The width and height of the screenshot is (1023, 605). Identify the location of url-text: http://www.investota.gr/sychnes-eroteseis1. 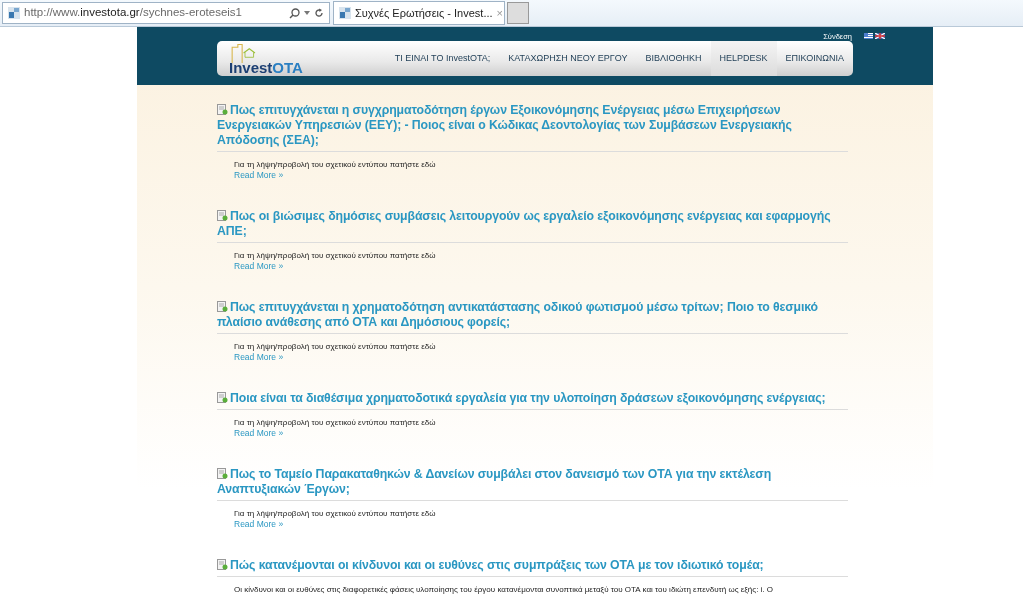
(133, 13).